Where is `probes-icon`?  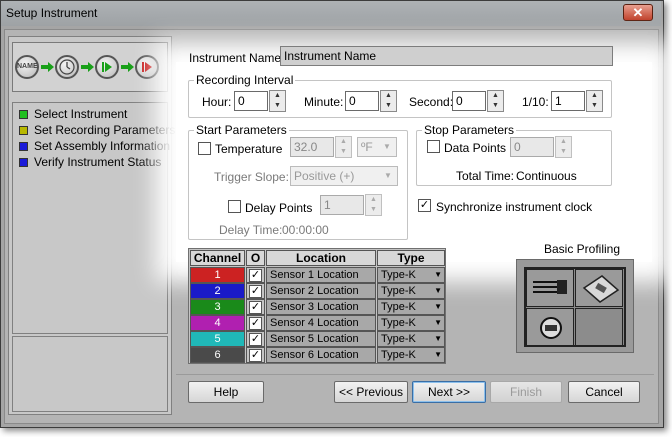 probes-icon is located at coordinates (550, 288).